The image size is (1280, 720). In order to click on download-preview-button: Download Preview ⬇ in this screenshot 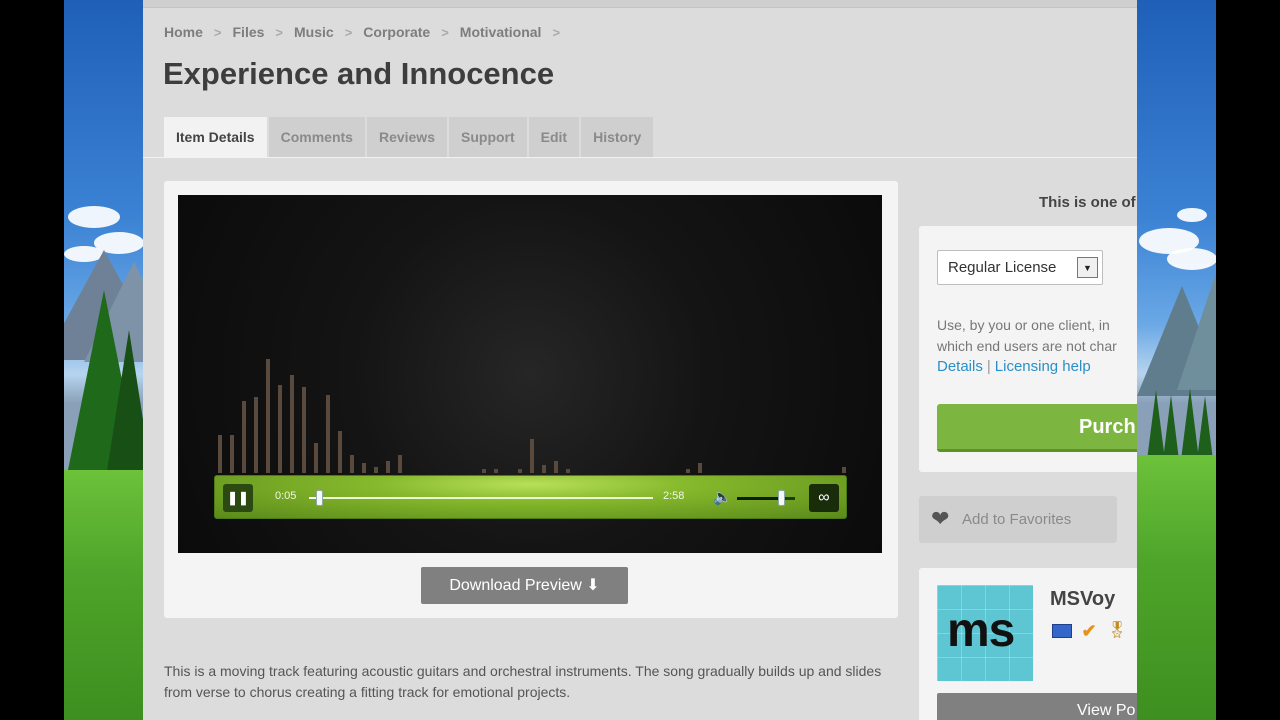, I will do `click(524, 585)`.